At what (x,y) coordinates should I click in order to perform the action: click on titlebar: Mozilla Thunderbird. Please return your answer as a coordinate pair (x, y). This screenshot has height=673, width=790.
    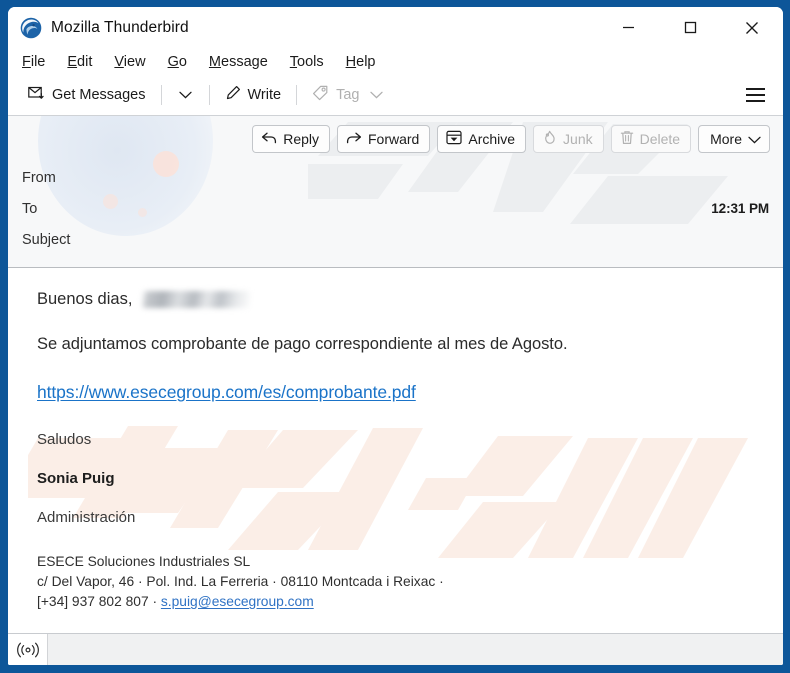
    Looking at the image, I should click on (395, 27).